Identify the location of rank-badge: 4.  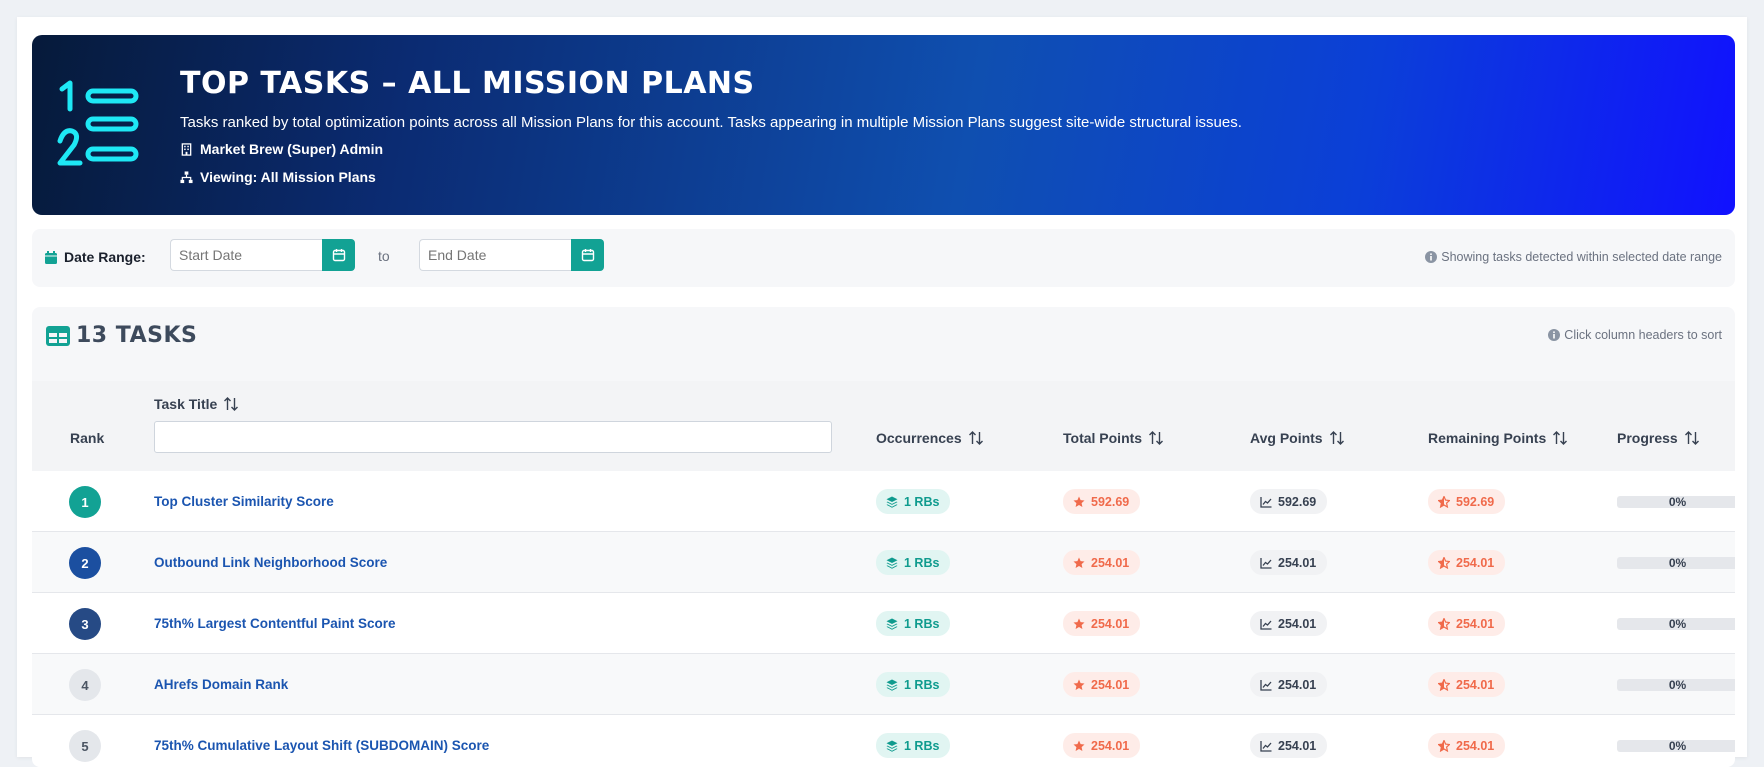
(85, 685).